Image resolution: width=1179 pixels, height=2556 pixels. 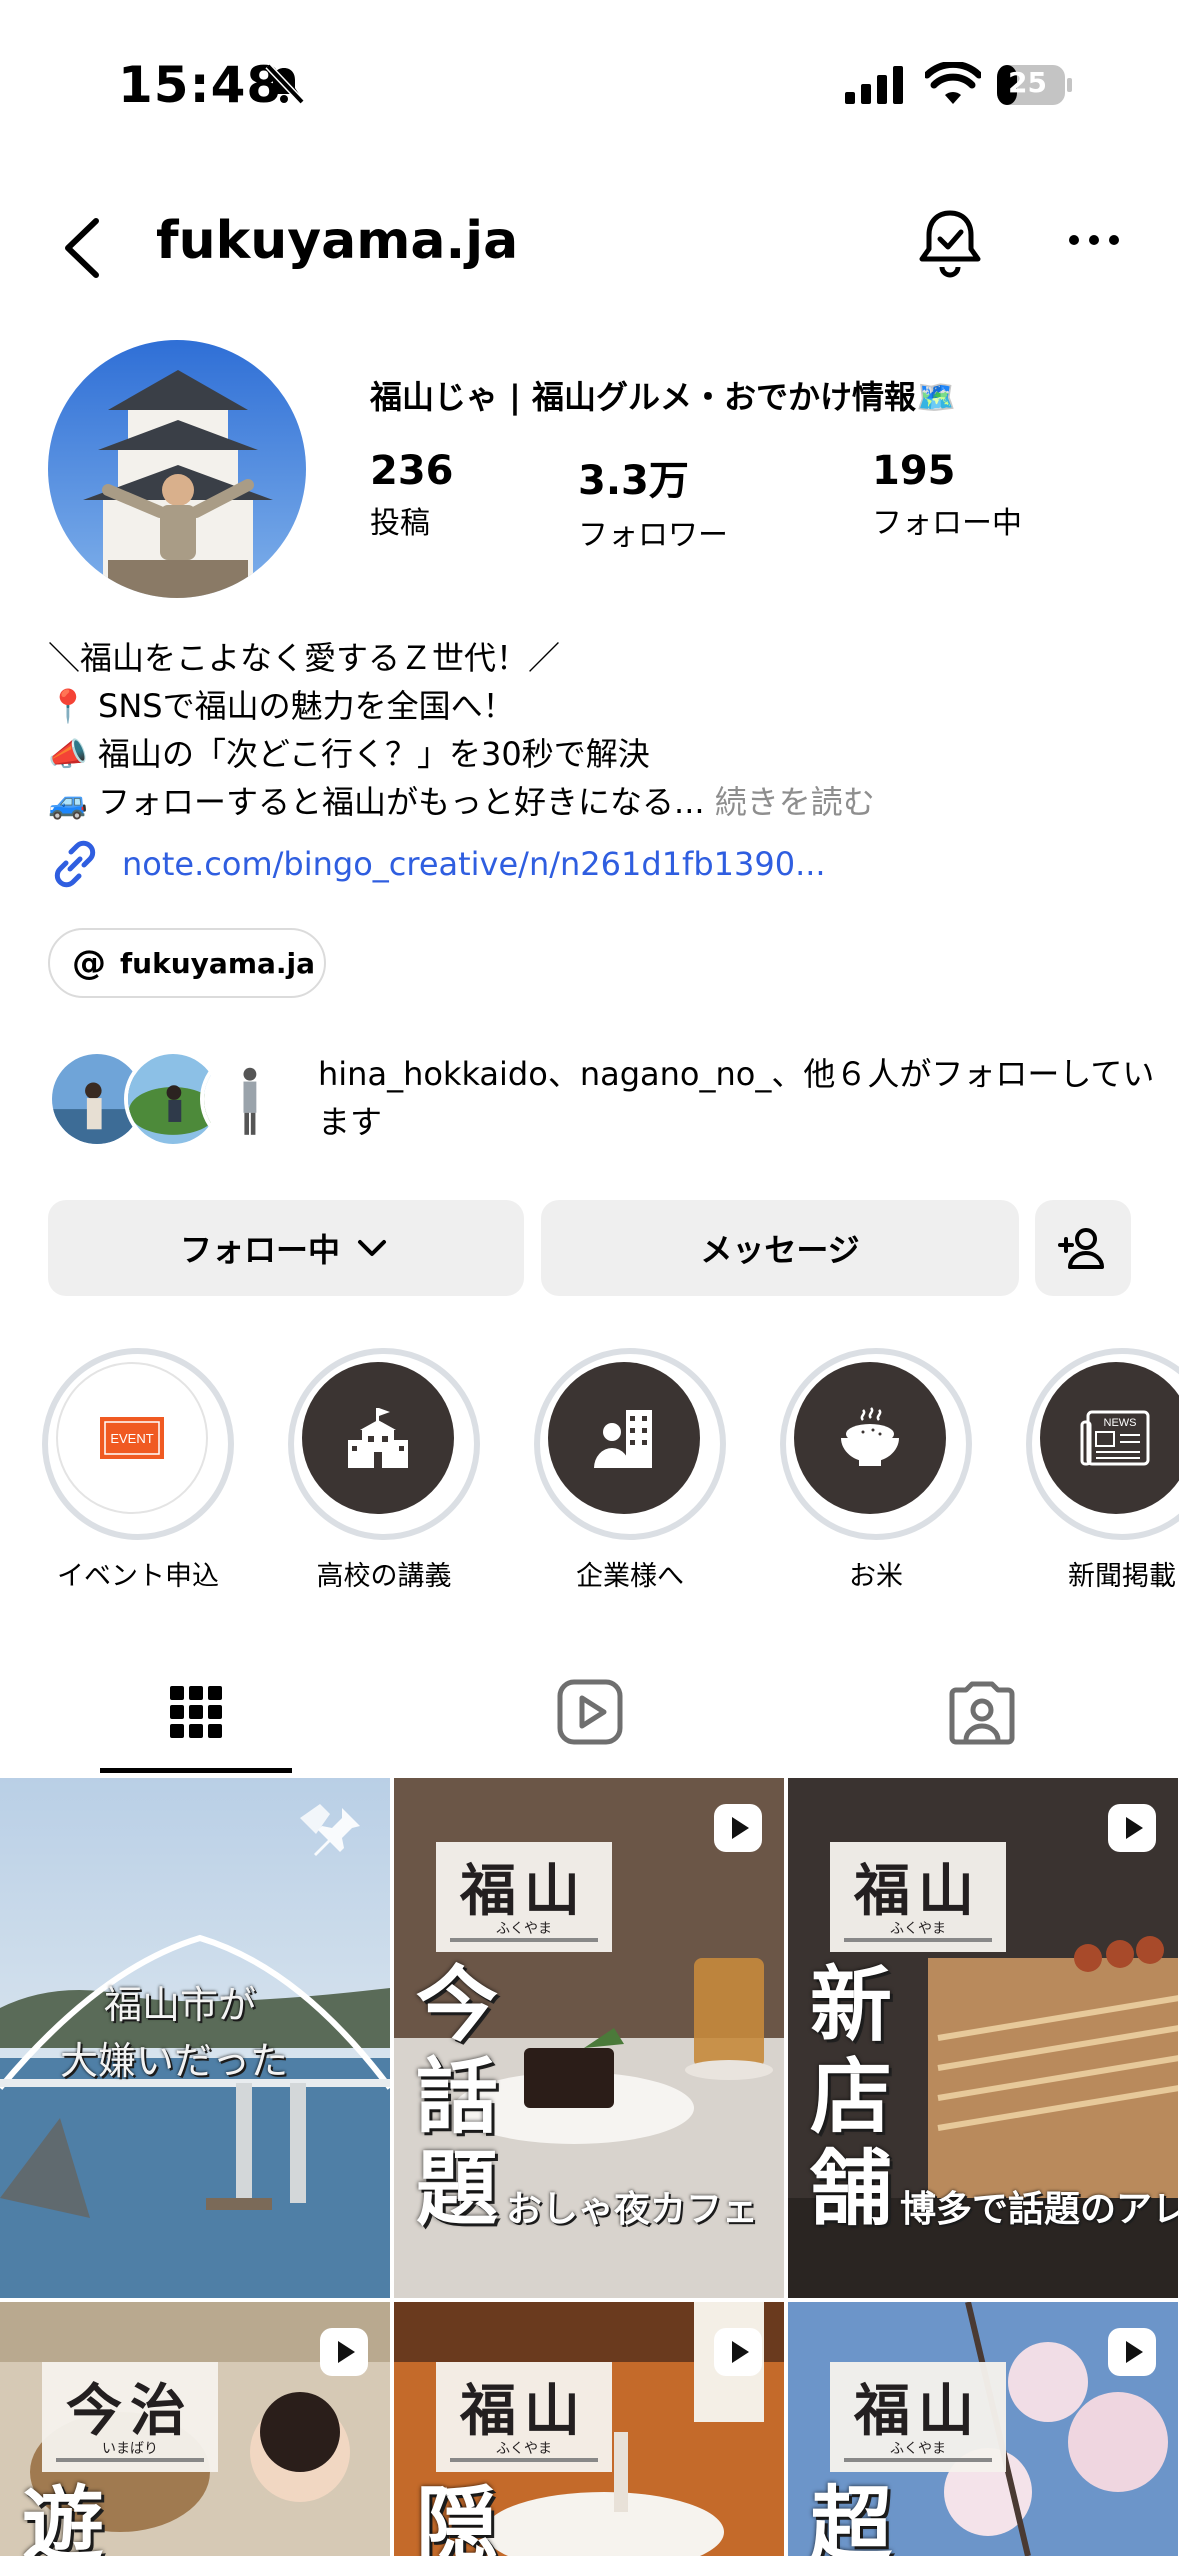 I want to click on post-caption: 博多で話題のアレ, so click(x=1039, y=2209).